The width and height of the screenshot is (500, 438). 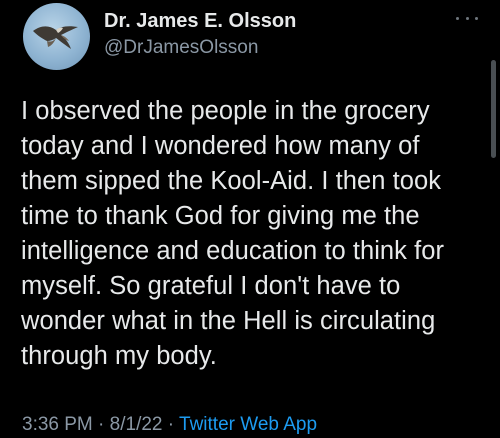 What do you see at coordinates (211, 286) in the screenshot?
I see `tweet-text-line: myself. So grateful I don't have to` at bounding box center [211, 286].